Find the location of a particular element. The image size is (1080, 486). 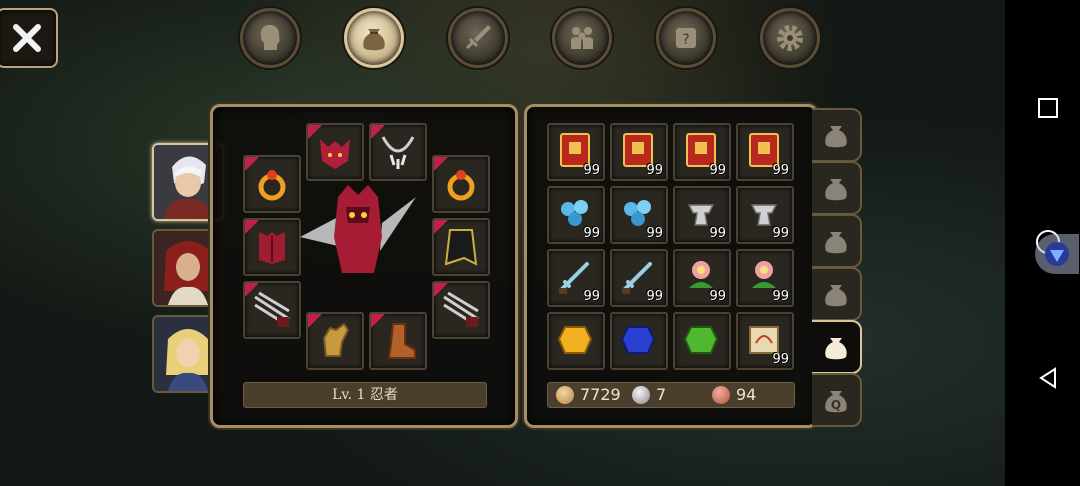

tab-character is located at coordinates (270, 38).